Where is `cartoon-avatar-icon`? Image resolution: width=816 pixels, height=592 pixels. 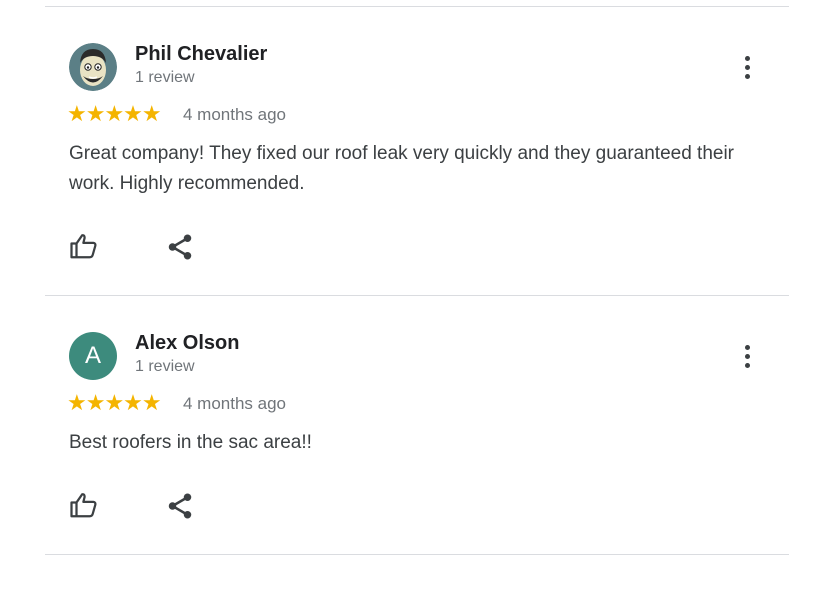 cartoon-avatar-icon is located at coordinates (93, 67).